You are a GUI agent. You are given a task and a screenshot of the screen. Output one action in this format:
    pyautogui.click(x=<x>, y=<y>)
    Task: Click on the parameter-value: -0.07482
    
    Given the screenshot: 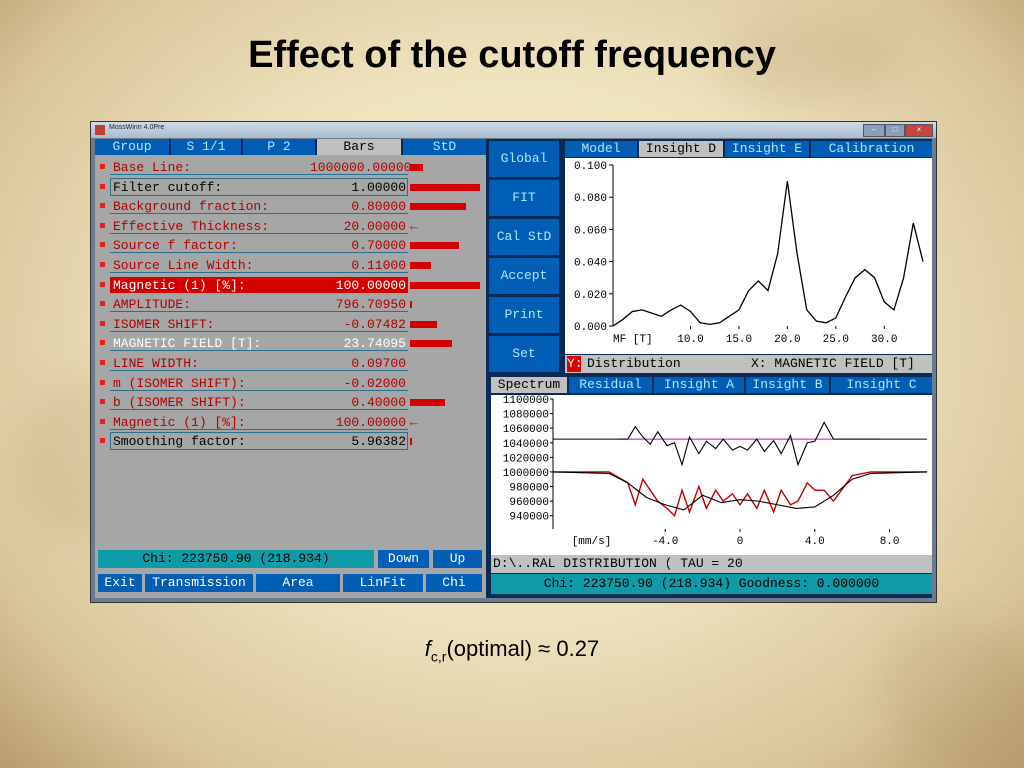 What is the action you would take?
    pyautogui.click(x=358, y=324)
    